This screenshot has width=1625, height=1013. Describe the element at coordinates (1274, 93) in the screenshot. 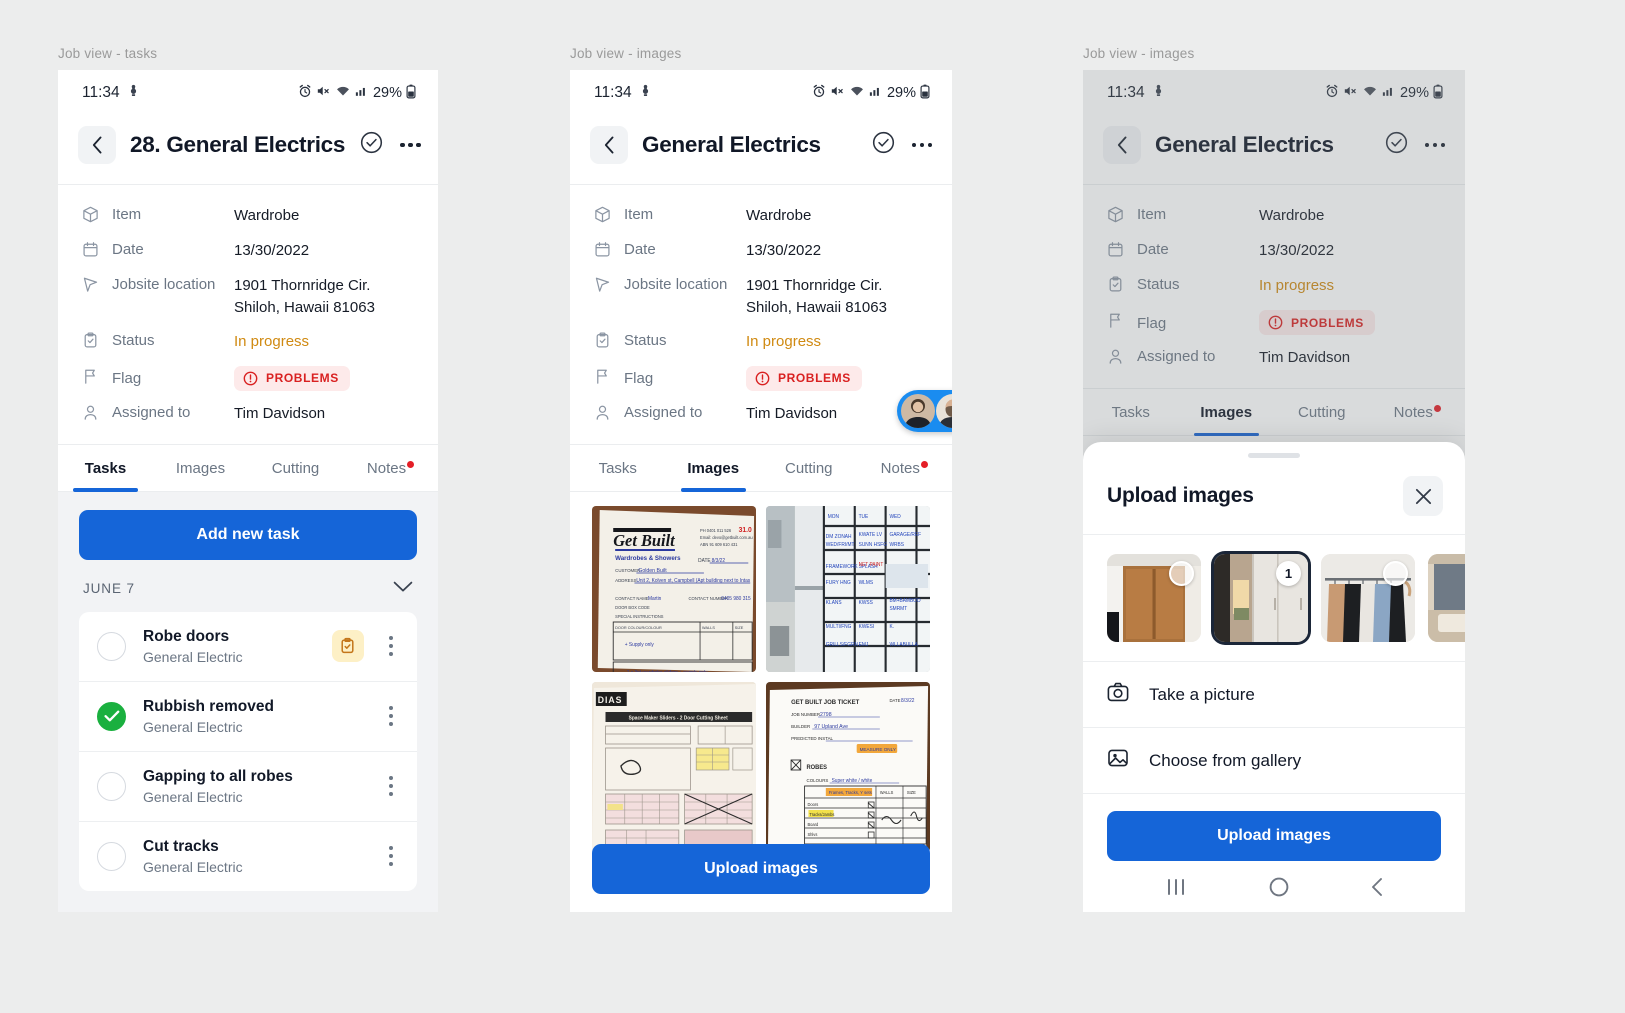

I see `status-bar: 11:34 29%` at that location.